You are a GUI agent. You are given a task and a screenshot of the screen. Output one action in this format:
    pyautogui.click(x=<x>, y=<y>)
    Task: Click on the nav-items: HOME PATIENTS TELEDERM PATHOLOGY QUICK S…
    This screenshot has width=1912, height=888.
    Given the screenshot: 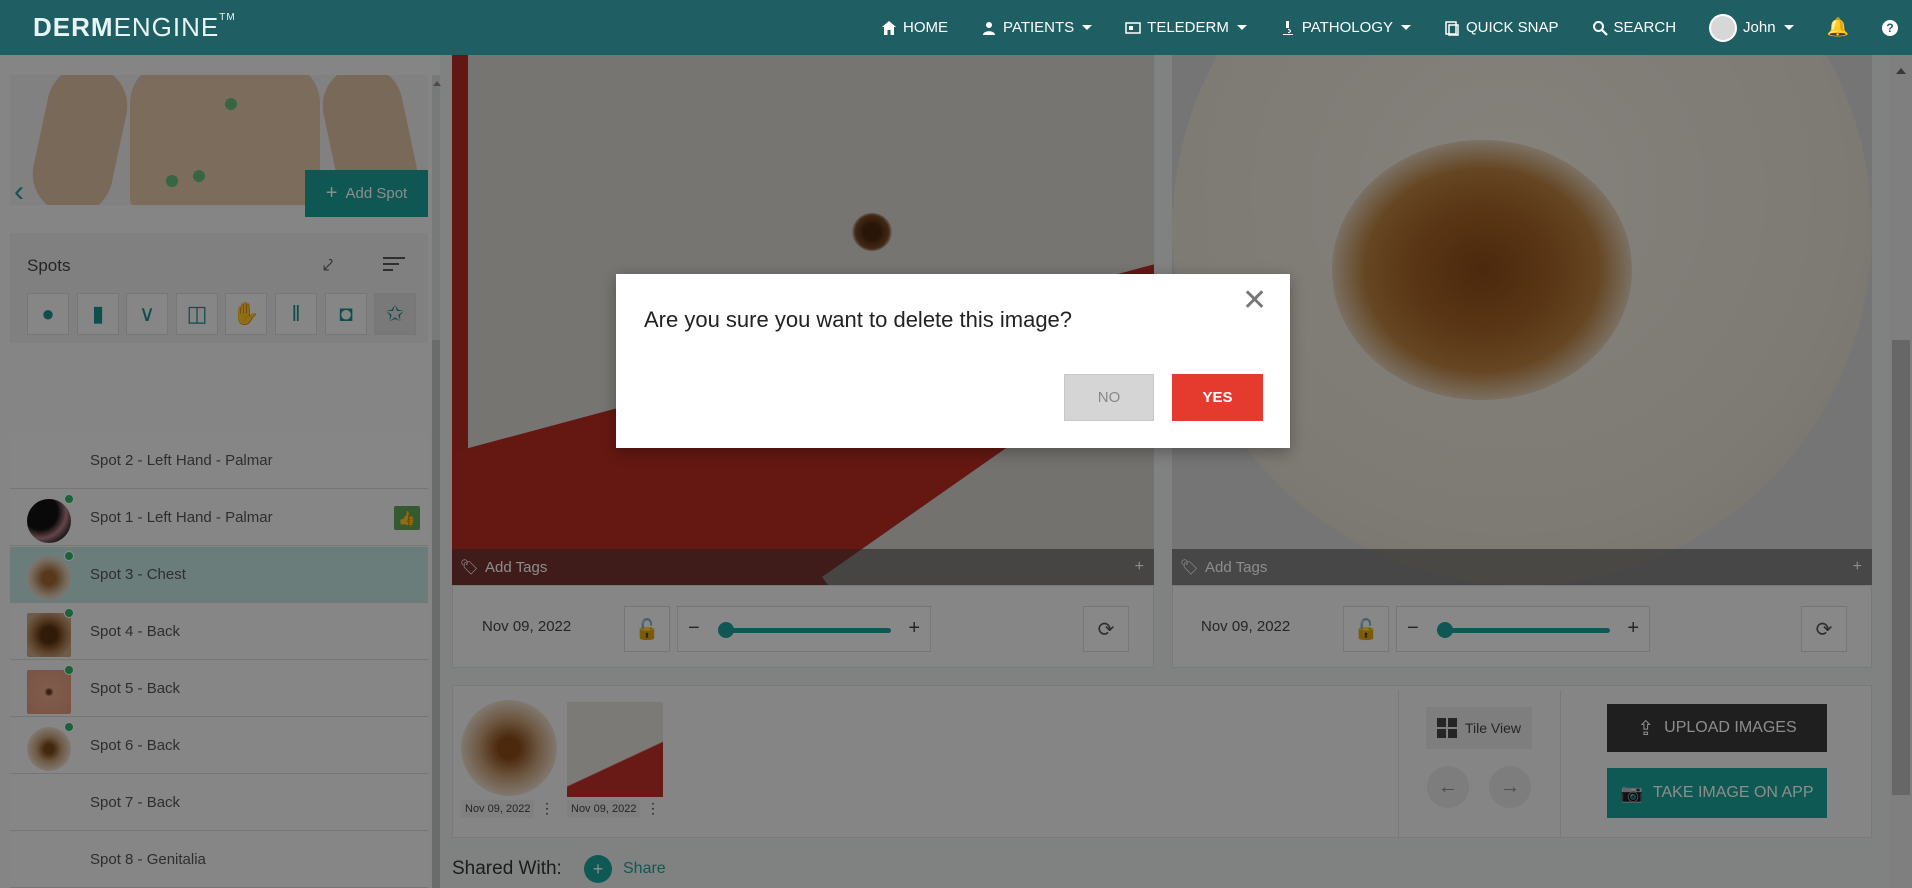 What is the action you would take?
    pyautogui.click(x=1396, y=27)
    